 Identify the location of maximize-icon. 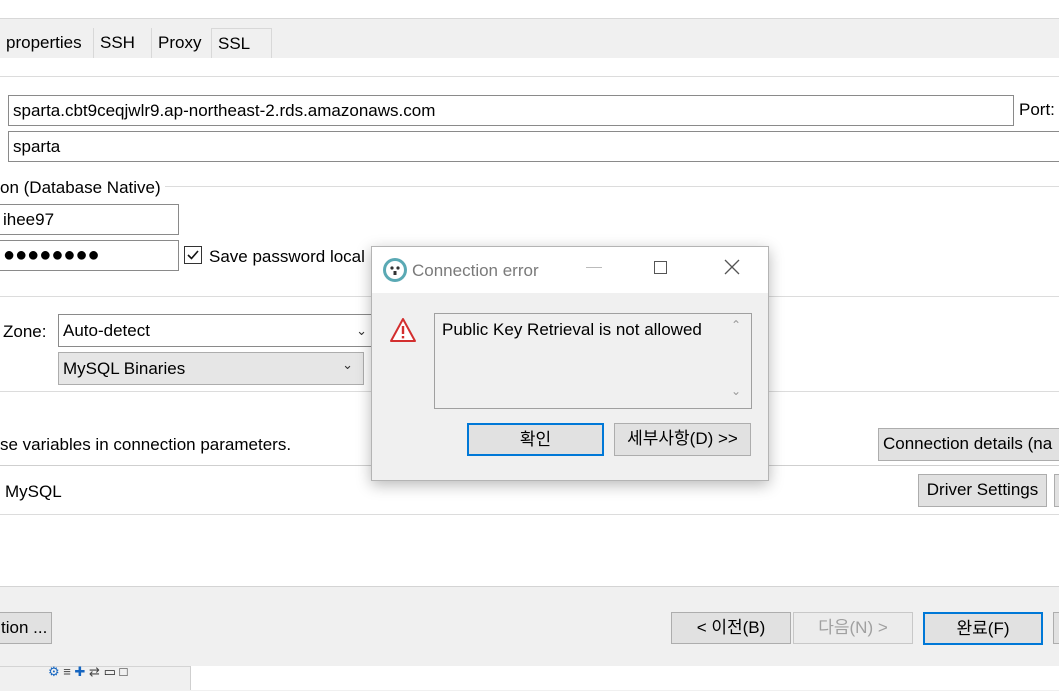
(660, 267).